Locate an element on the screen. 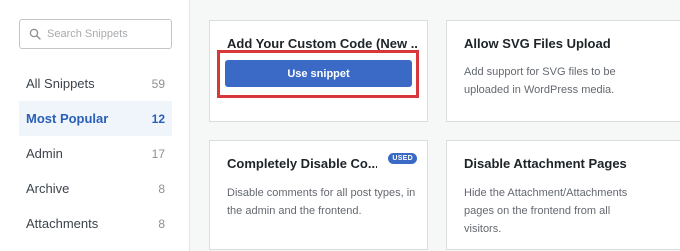 This screenshot has height=251, width=680. category-attachments: Attachments 8 is located at coordinates (95, 223).